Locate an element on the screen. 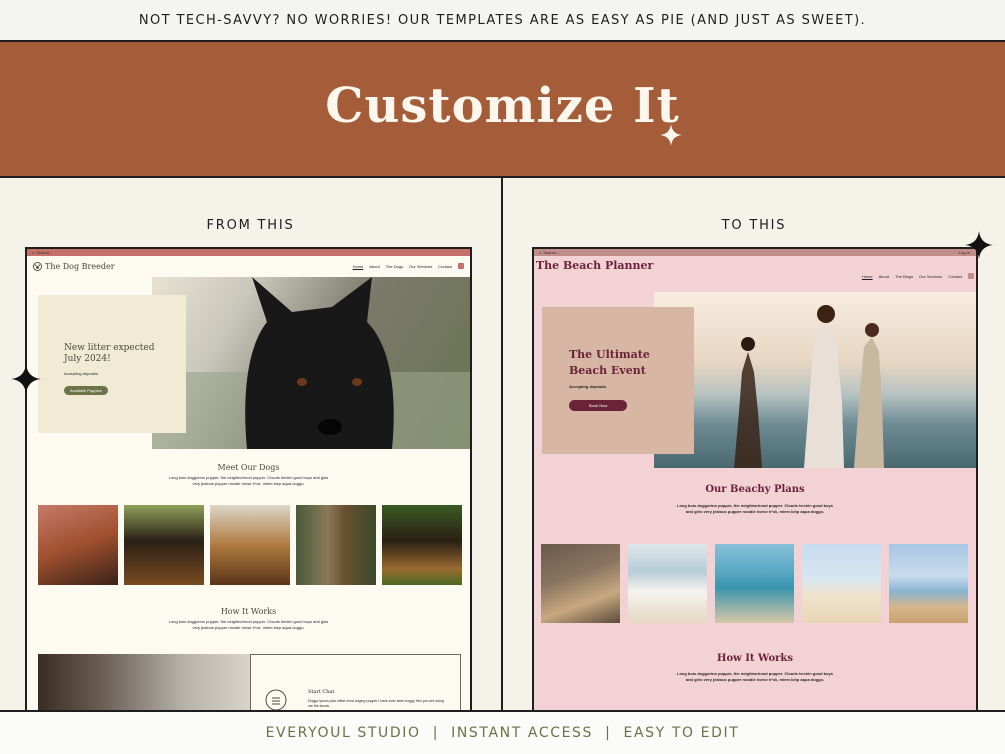 Image resolution: width=1005 pixels, height=754 pixels. beach-gallery is located at coordinates (754, 583).